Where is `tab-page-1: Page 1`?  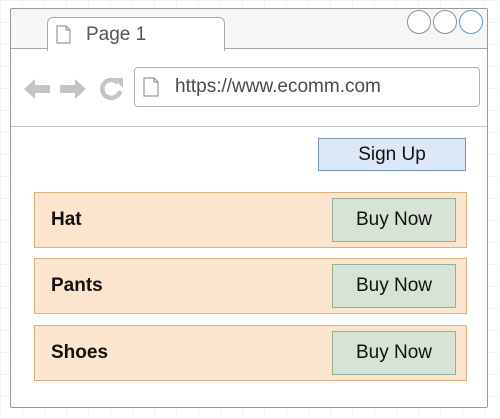 tab-page-1: Page 1 is located at coordinates (136, 34).